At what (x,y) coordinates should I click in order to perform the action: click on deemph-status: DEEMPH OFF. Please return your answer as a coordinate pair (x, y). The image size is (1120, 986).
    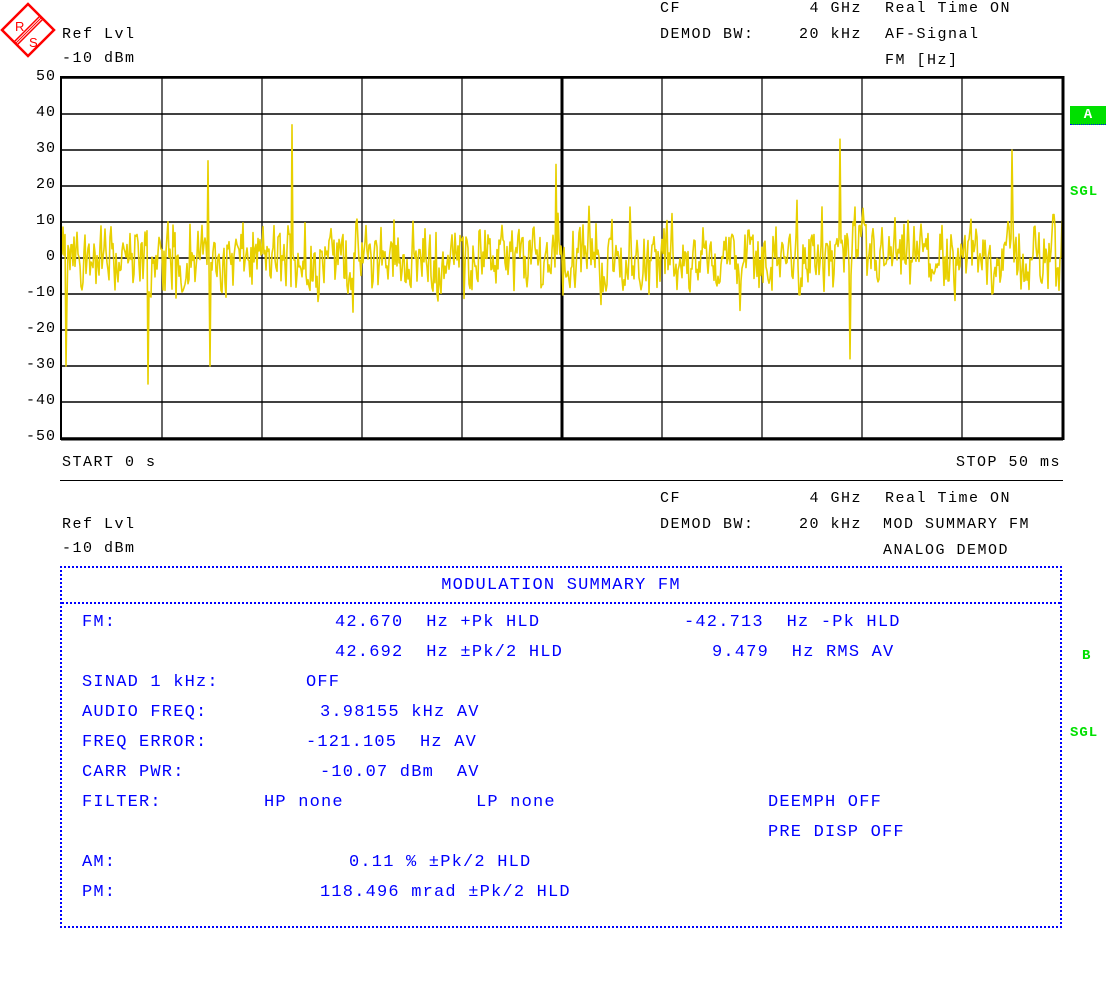
    Looking at the image, I should click on (825, 802).